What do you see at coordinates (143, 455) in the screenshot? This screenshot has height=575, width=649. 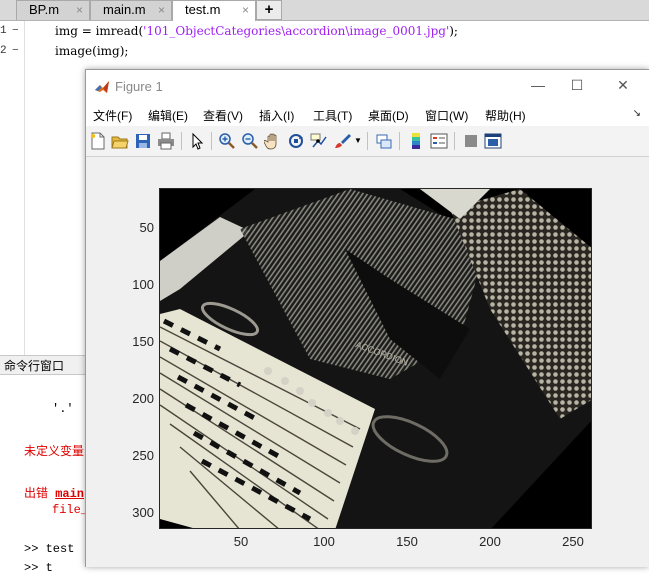 I see `y-tick-label: 250` at bounding box center [143, 455].